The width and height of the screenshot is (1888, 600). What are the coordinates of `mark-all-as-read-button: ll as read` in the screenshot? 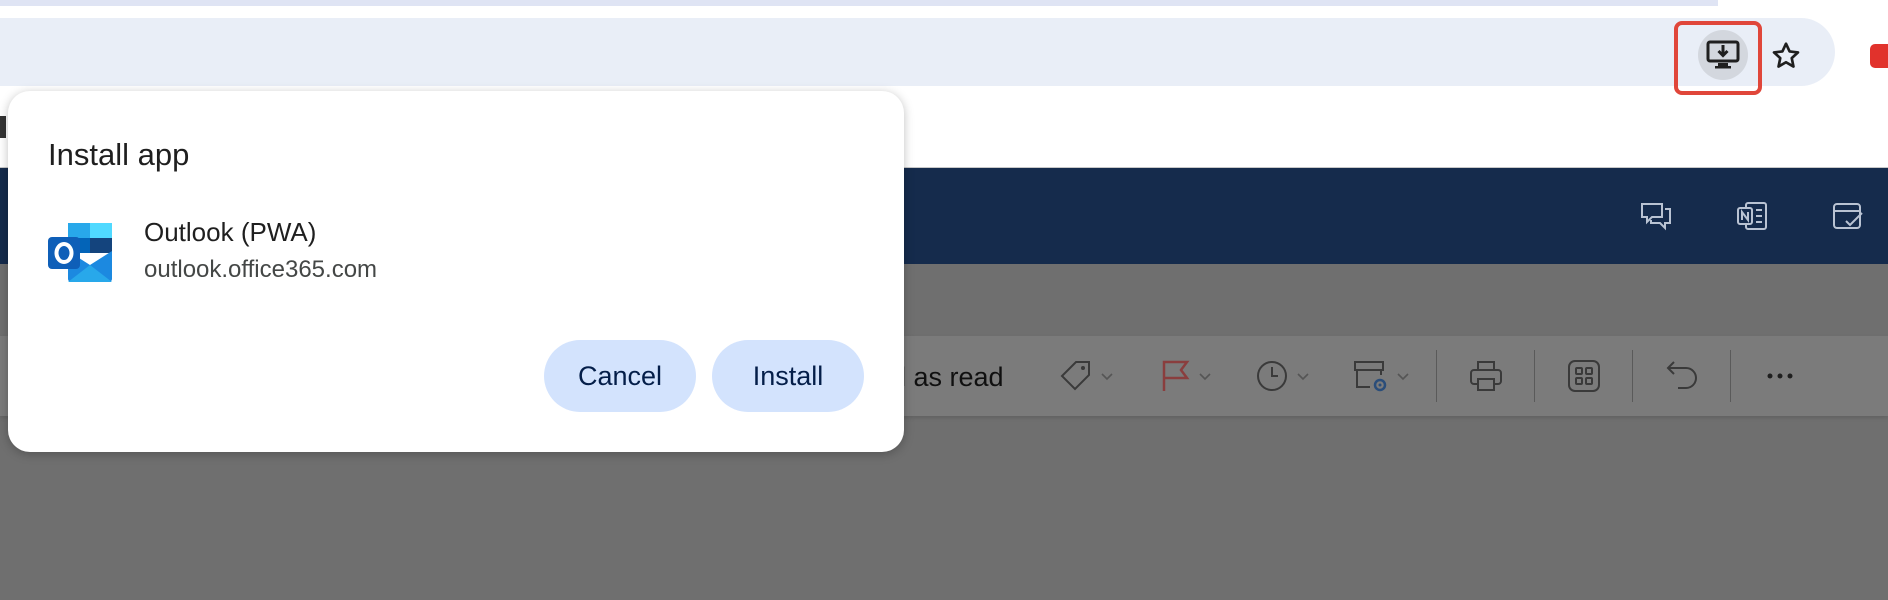 It's located at (949, 377).